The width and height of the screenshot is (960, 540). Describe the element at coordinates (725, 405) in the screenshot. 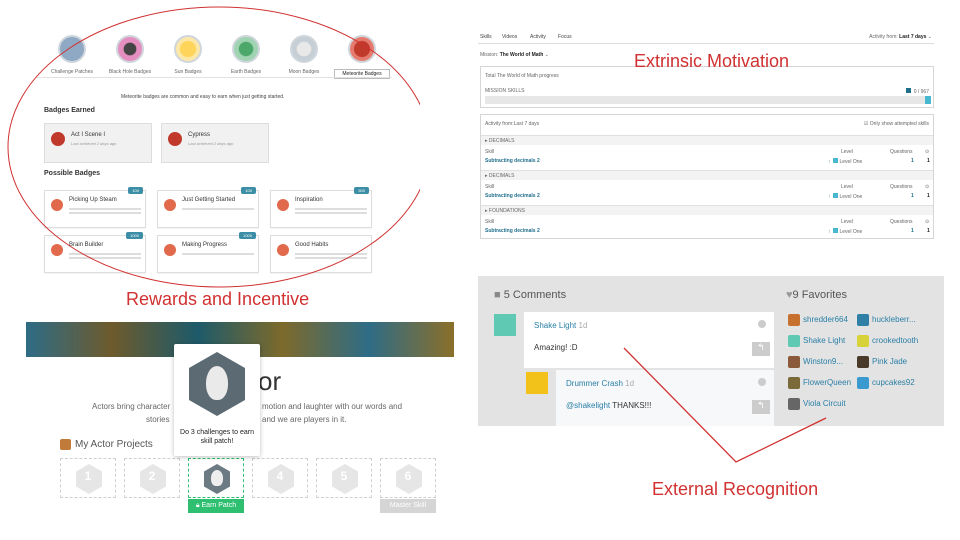

I see `annotation-lines` at that location.